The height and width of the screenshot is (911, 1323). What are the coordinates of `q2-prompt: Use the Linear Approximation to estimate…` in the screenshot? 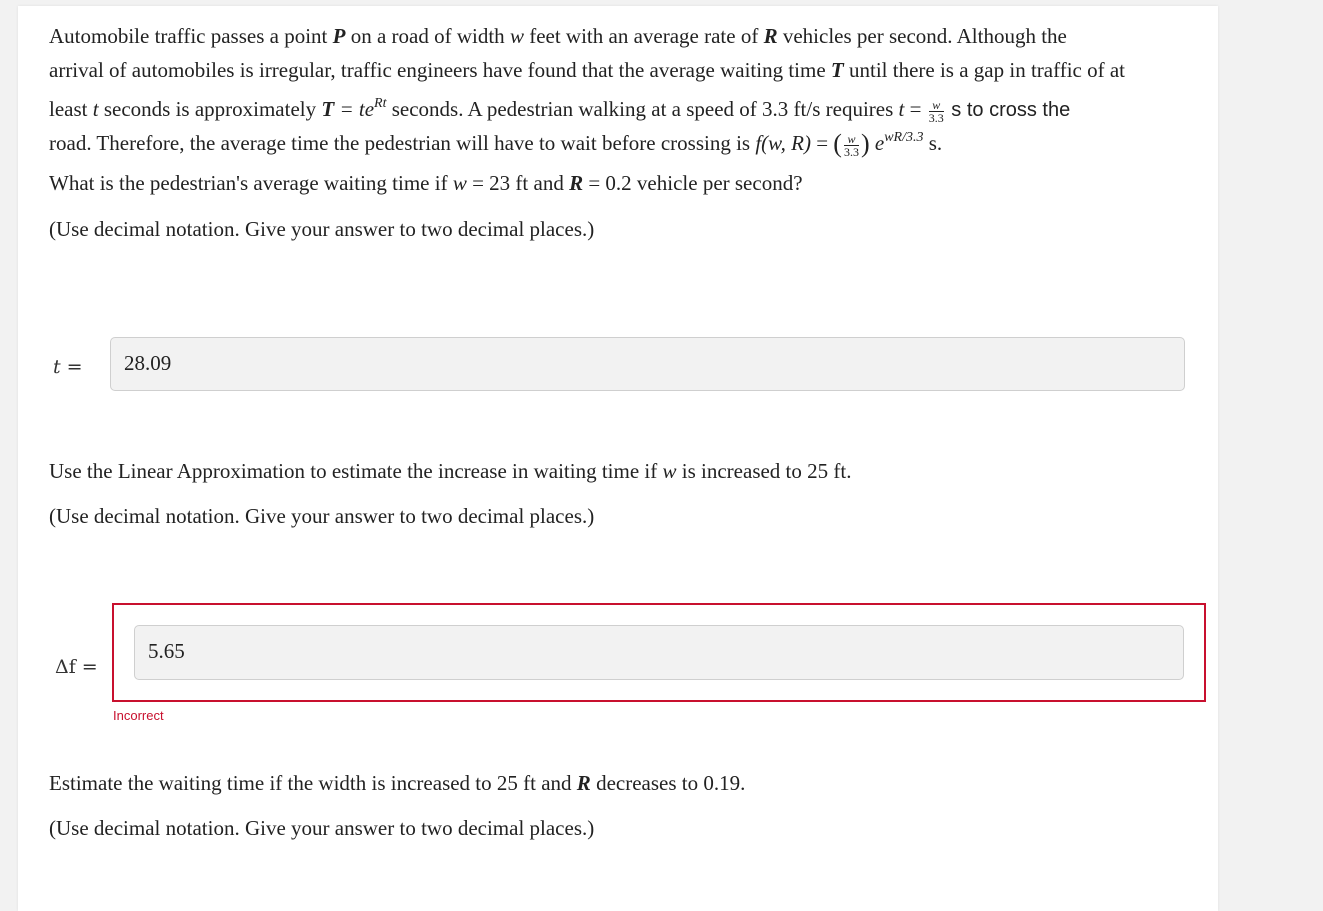 It's located at (450, 471).